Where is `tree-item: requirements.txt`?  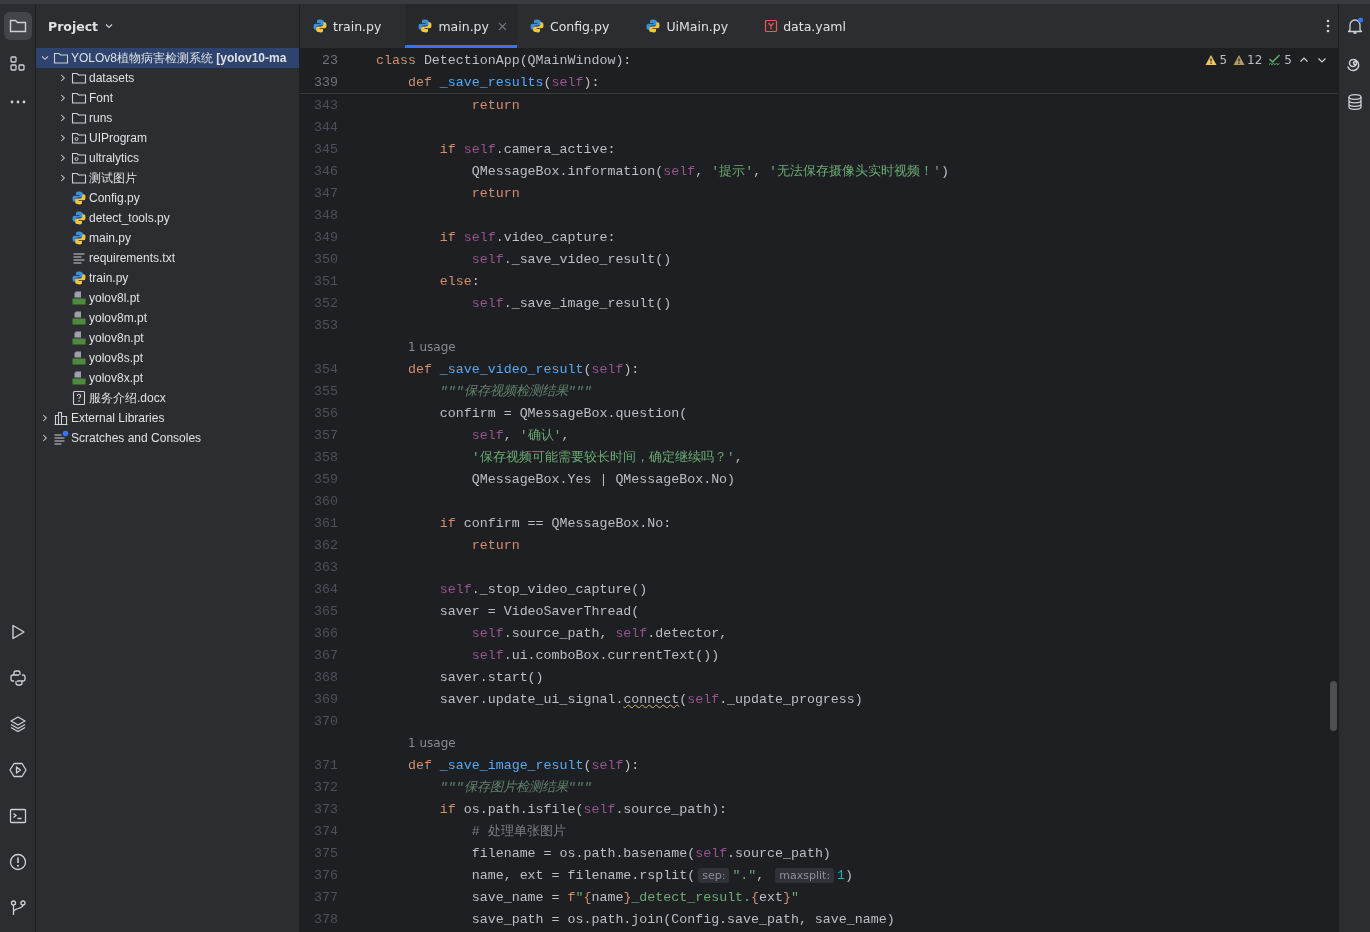 tree-item: requirements.txt is located at coordinates (167, 258).